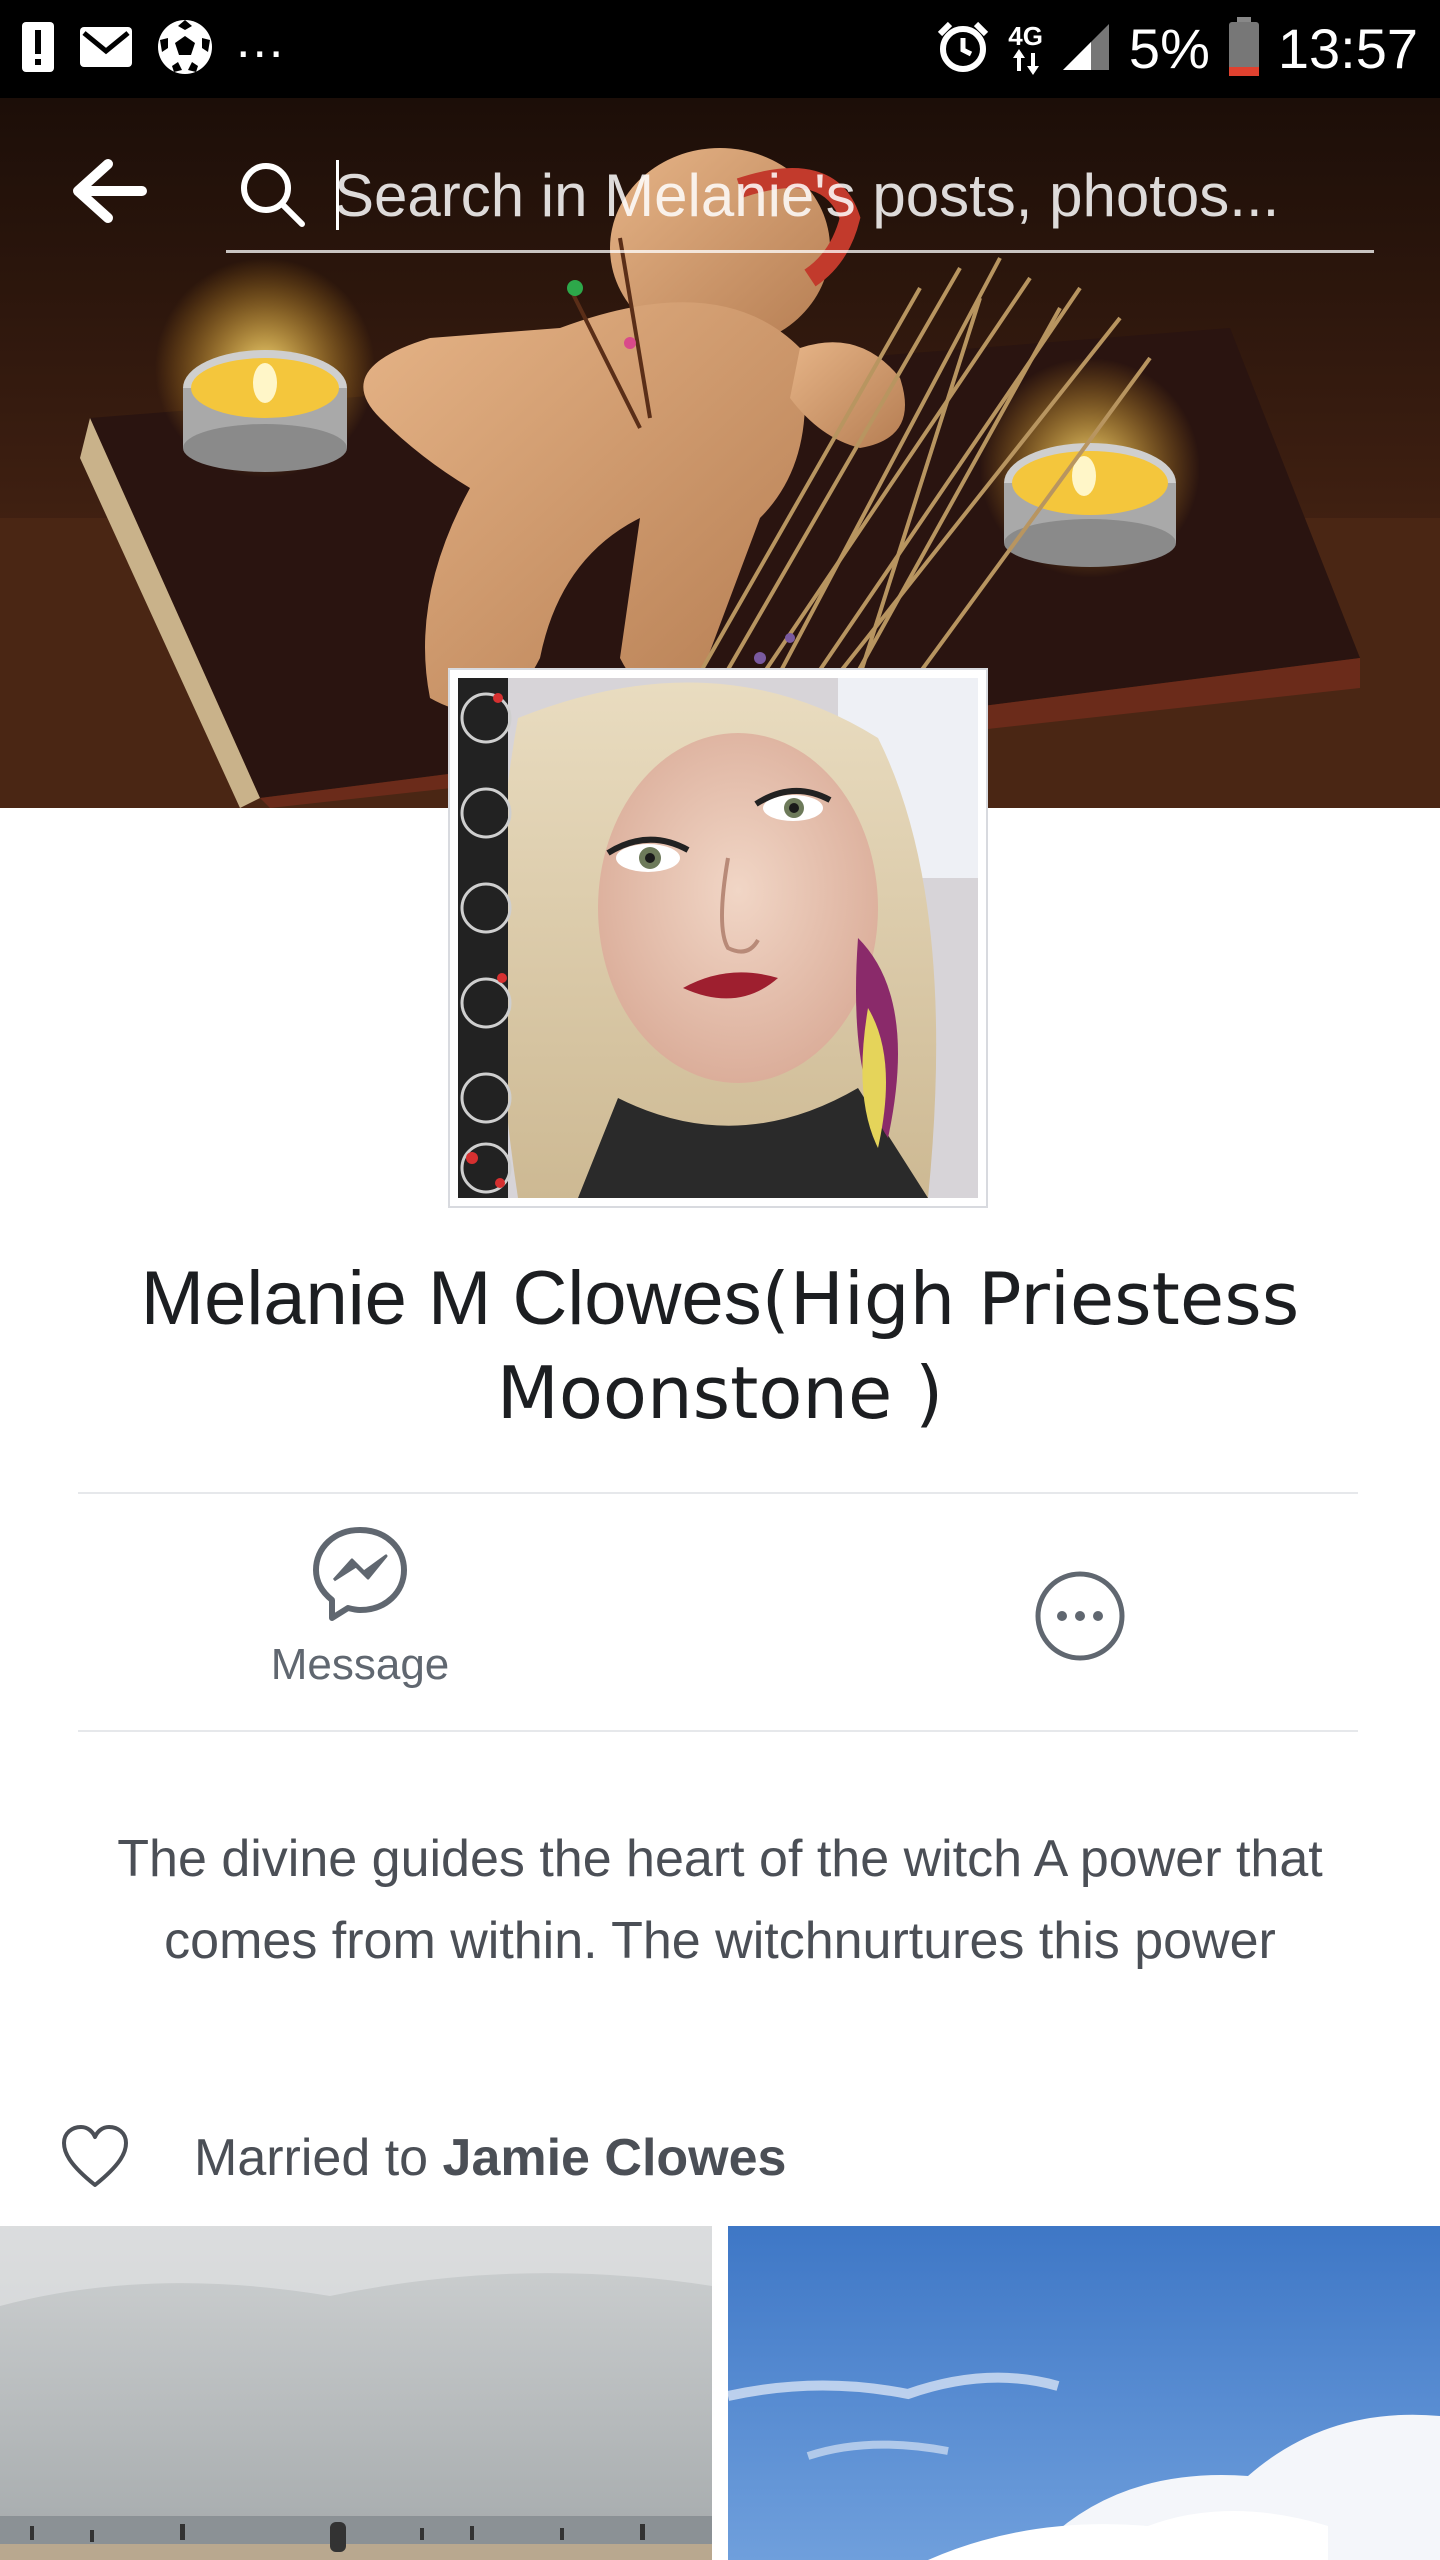 The image size is (1440, 2560). I want to click on search-field, so click(800, 199).